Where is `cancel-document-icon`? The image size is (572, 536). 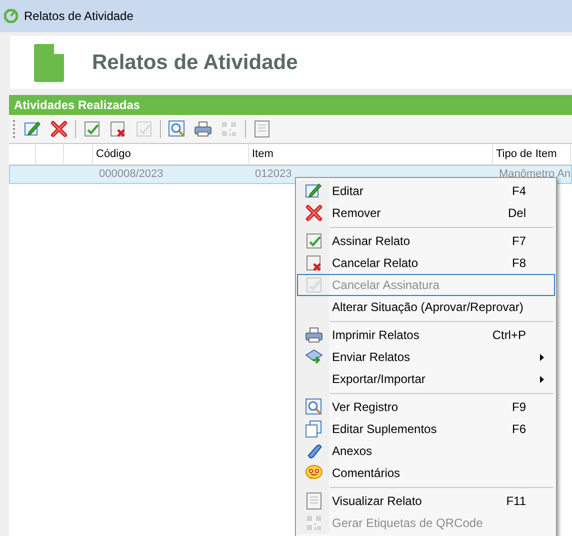 cancel-document-icon is located at coordinates (314, 263).